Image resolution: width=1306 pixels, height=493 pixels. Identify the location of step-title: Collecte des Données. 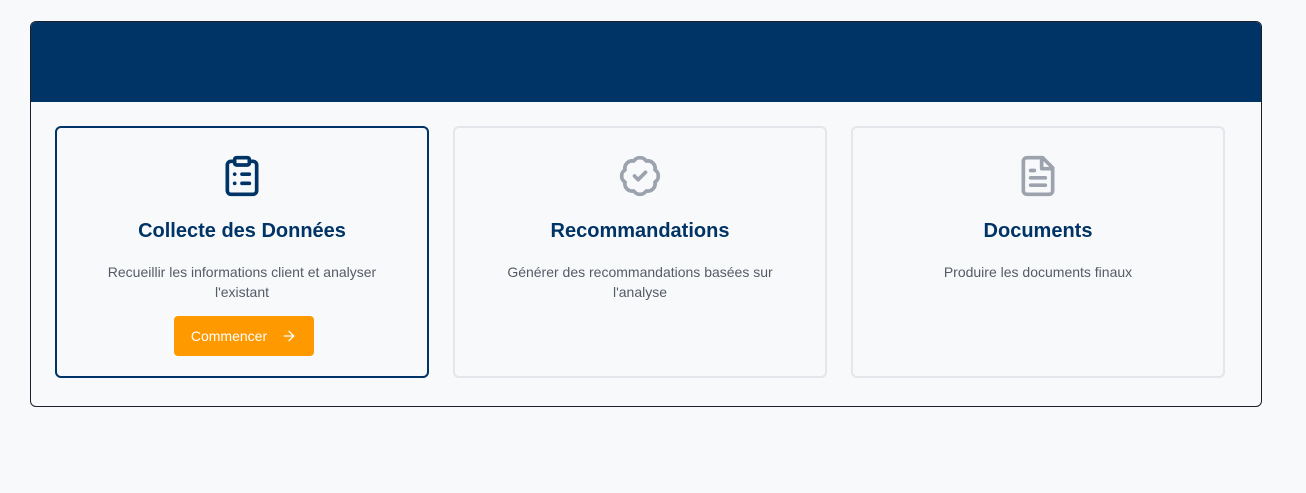
(242, 231).